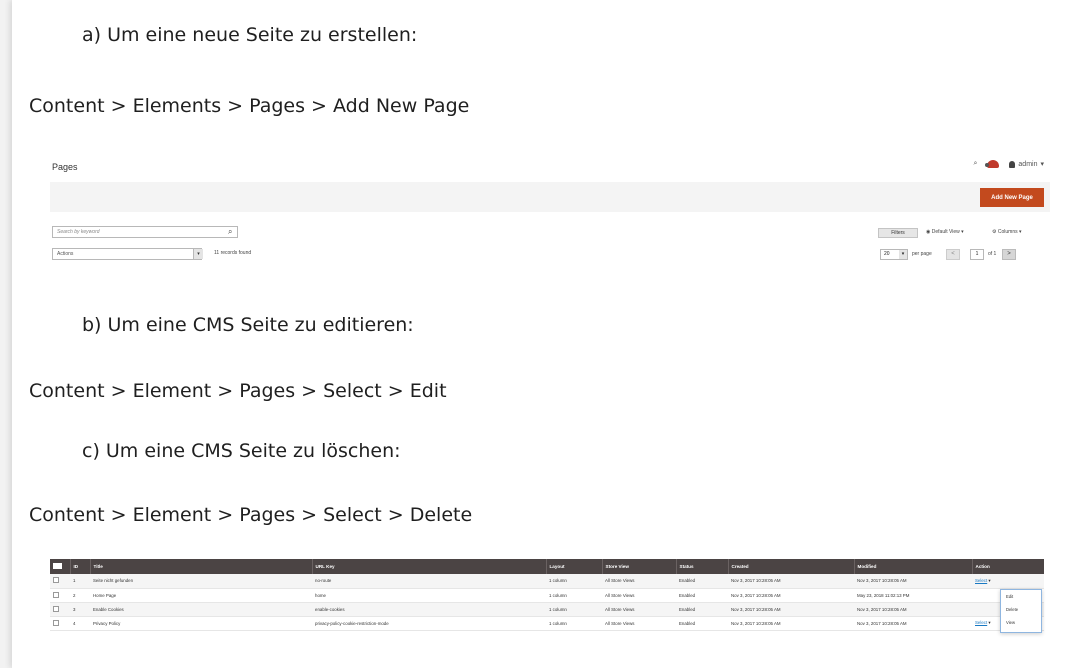 The width and height of the screenshot is (1070, 668). What do you see at coordinates (241, 451) in the screenshot?
I see `step-c-heading: c) Um eine CMS Seite zu löschen:` at bounding box center [241, 451].